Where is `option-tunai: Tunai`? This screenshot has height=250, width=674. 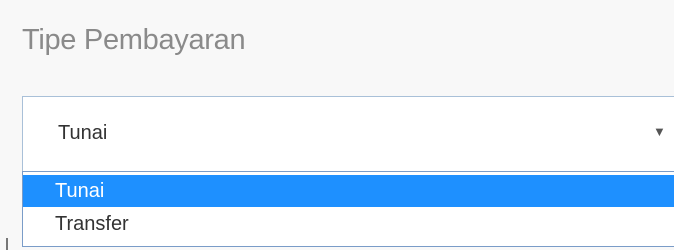
option-tunai: Tunai is located at coordinates (348, 191).